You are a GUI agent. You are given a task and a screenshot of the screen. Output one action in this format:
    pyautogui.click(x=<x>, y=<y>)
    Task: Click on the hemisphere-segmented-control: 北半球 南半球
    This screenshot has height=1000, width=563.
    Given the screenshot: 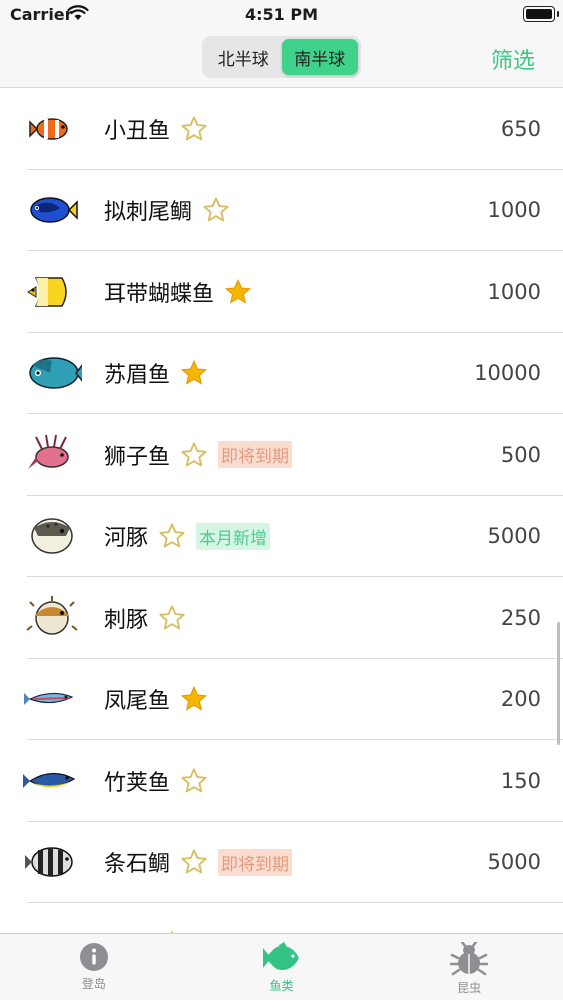 What is the action you would take?
    pyautogui.click(x=281, y=57)
    